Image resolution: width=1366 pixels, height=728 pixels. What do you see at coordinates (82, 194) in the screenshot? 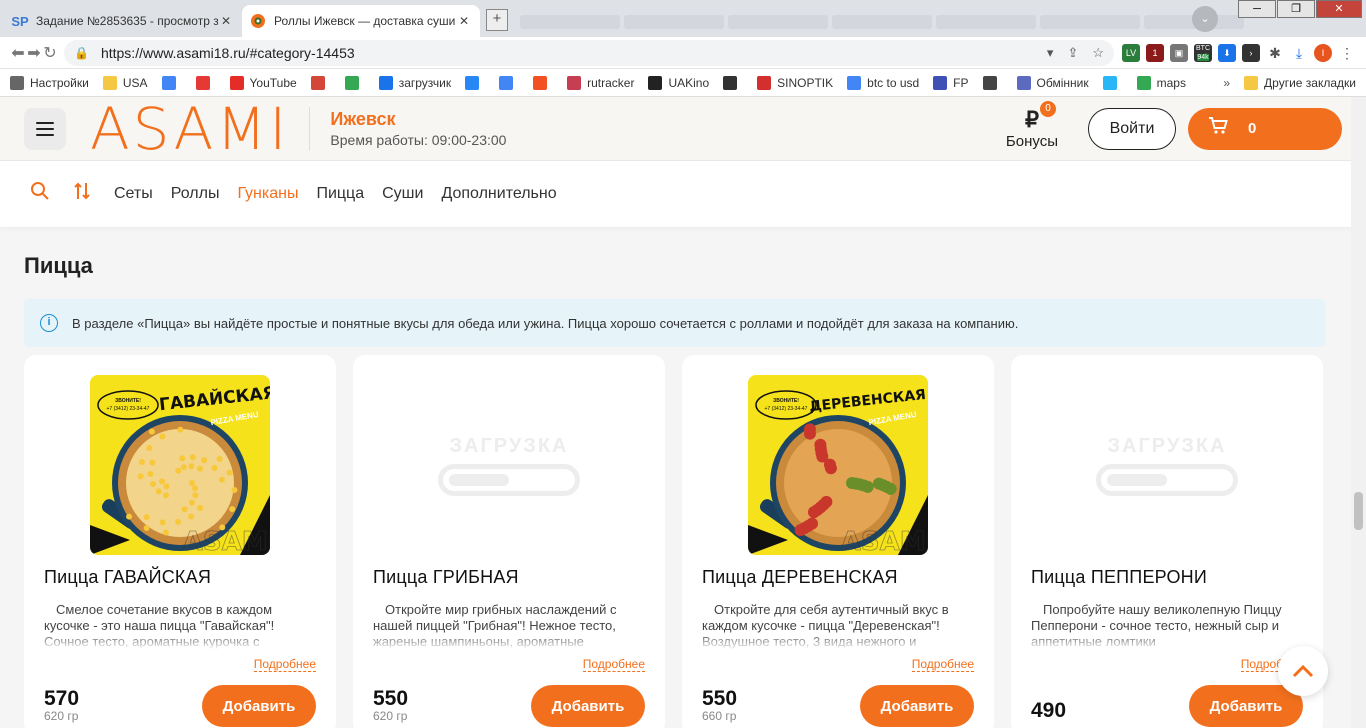
I see `sort-icon` at bounding box center [82, 194].